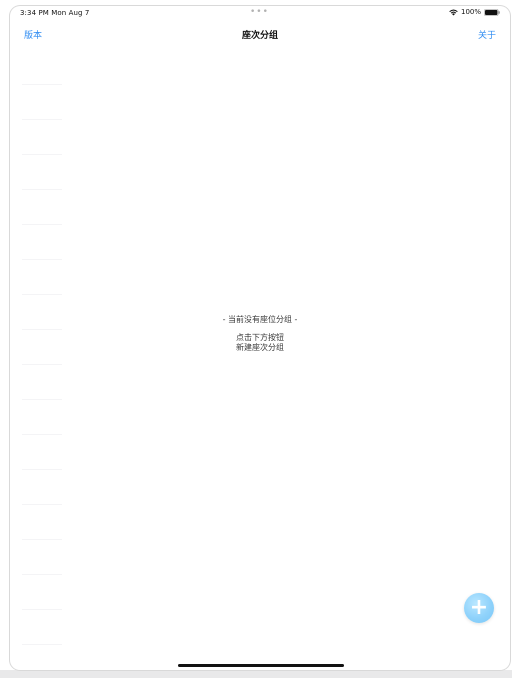  Describe the element at coordinates (470, 12) in the screenshot. I see `battery-percent: 100%` at that location.